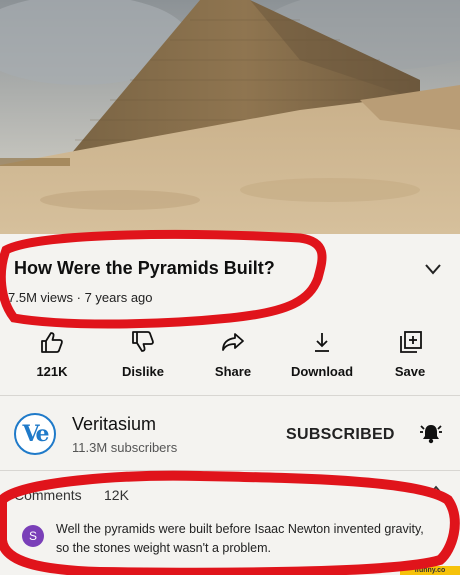  Describe the element at coordinates (340, 435) in the screenshot. I see `subscribed-button: SUBSCRIBED` at that location.